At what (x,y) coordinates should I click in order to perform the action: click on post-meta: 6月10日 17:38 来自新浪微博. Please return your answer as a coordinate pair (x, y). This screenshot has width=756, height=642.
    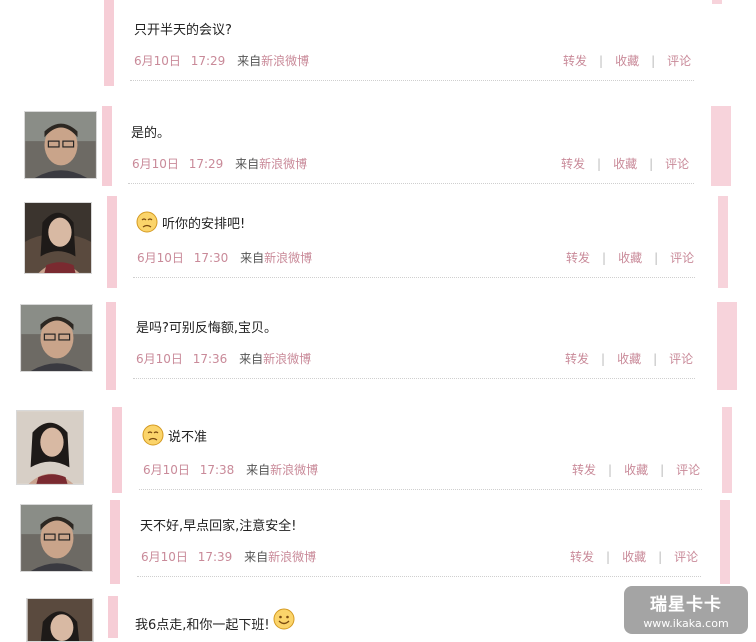
    Looking at the image, I should click on (230, 469).